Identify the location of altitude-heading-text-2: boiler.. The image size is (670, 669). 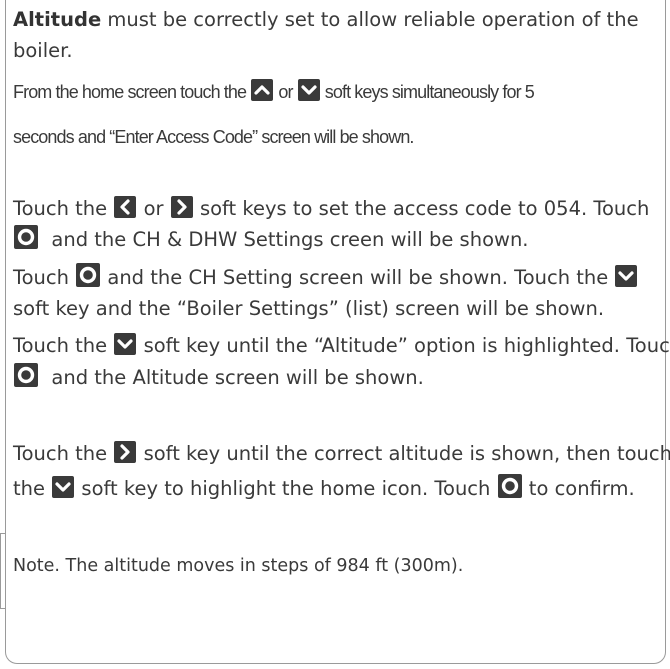
(43, 50).